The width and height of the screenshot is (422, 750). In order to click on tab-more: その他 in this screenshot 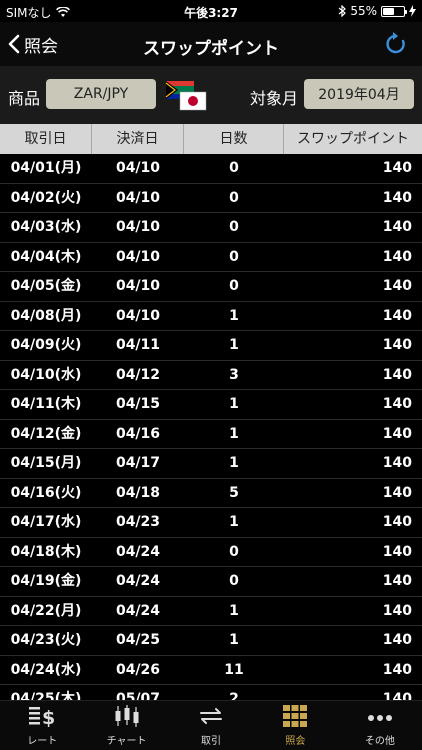, I will do `click(380, 725)`.